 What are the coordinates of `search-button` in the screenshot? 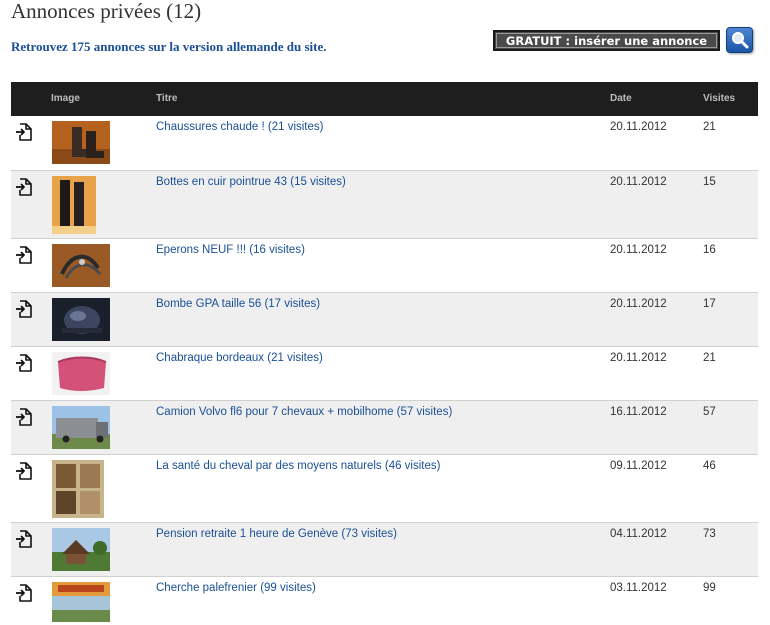 It's located at (739, 40).